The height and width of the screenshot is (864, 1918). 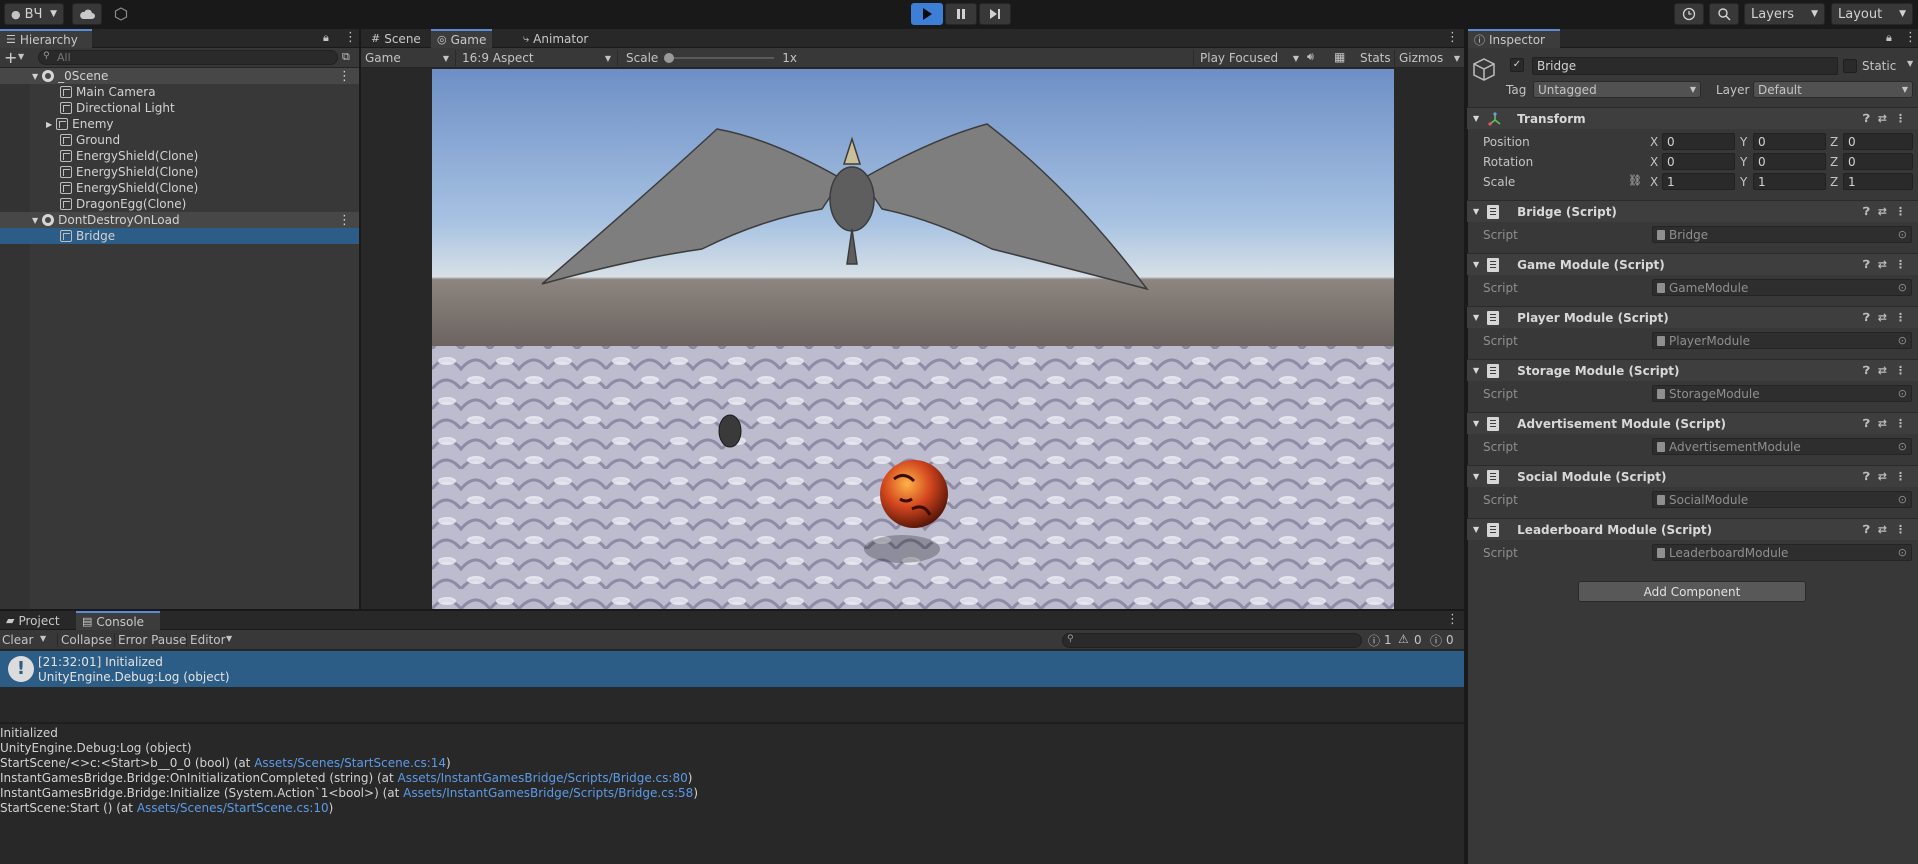 What do you see at coordinates (1692, 211) in the screenshot?
I see `script-component-header: ▼ Bridge (Script) ❓︎ ⇄ ⋮` at bounding box center [1692, 211].